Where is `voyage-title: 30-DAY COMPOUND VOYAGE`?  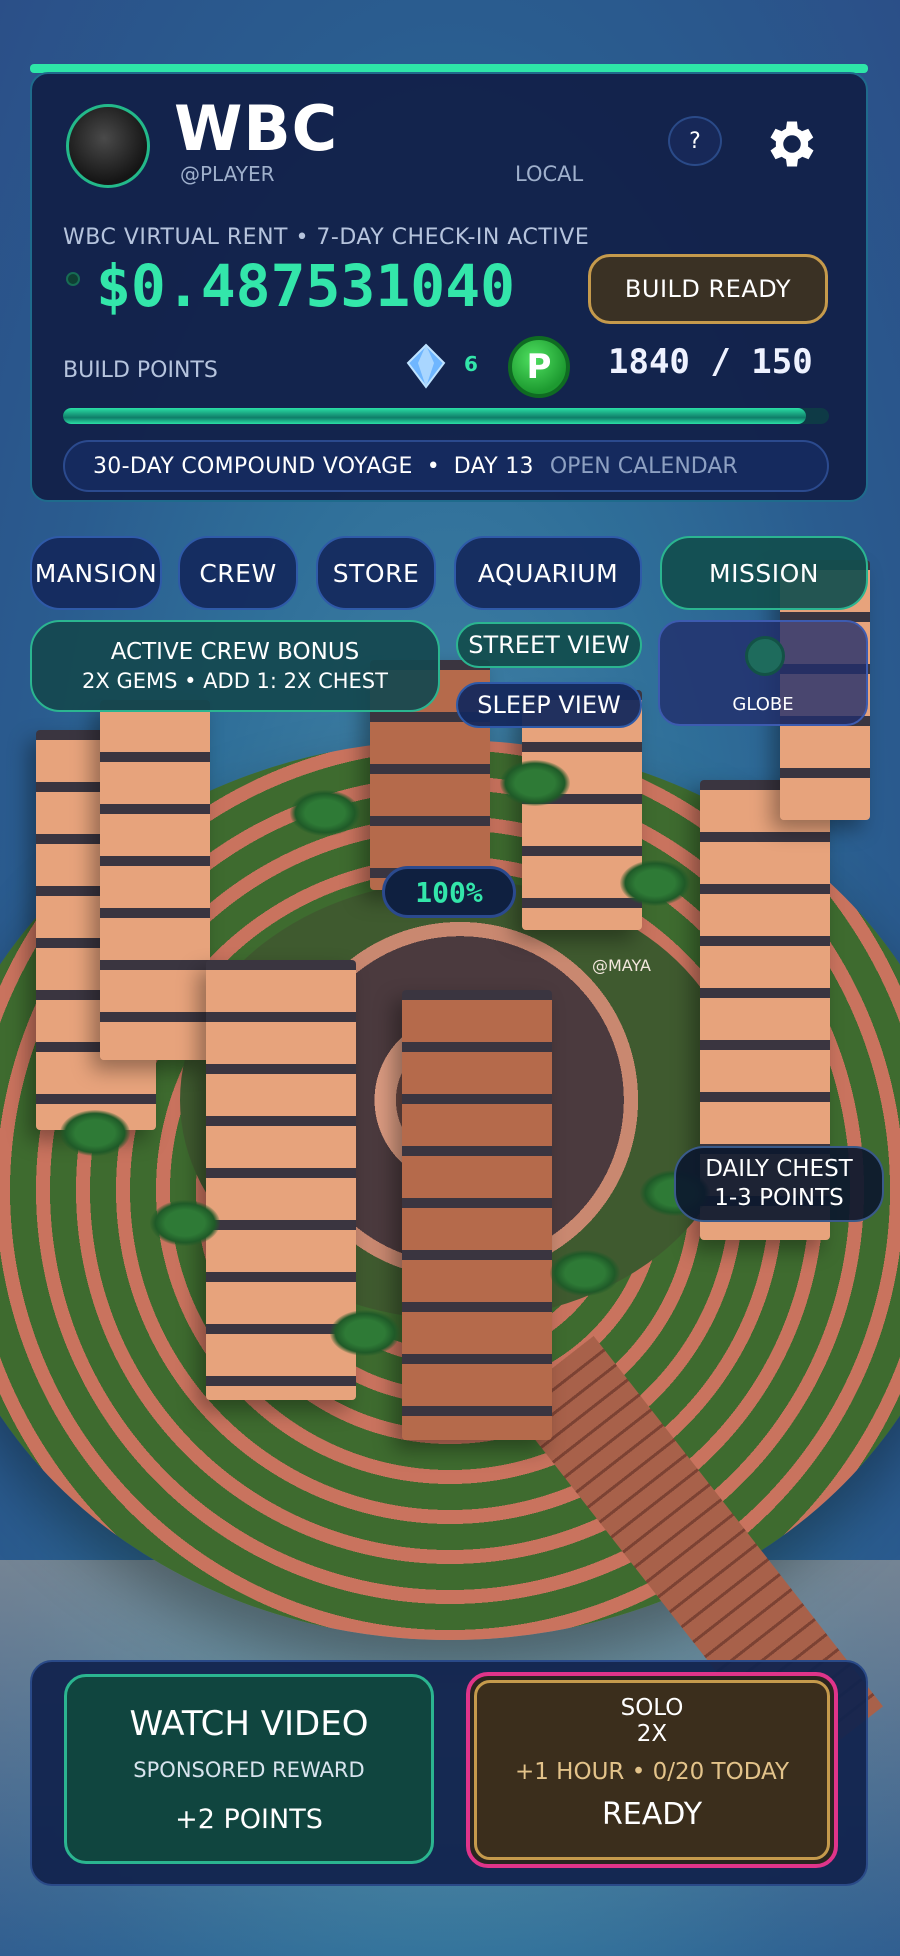
voyage-title: 30-DAY COMPOUND VOYAGE is located at coordinates (253, 466).